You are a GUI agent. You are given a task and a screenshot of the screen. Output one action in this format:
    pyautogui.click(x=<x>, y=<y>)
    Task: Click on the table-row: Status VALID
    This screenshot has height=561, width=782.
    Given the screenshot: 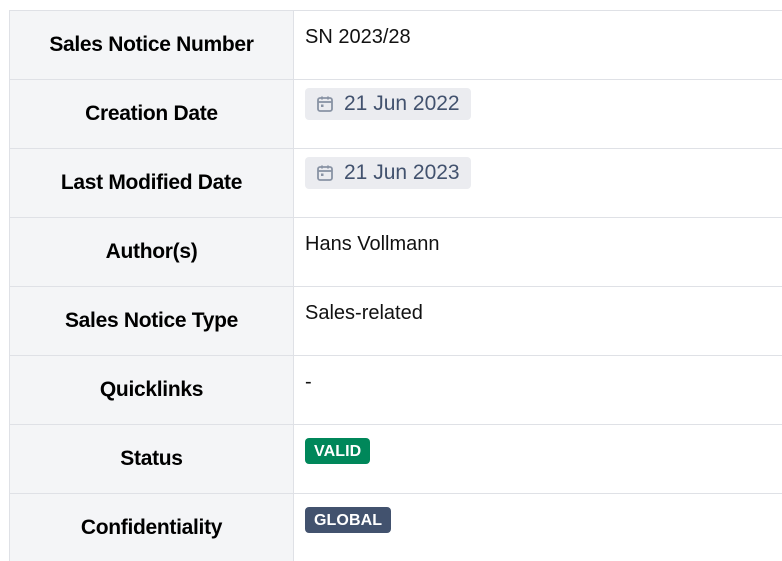 What is the action you would take?
    pyautogui.click(x=395, y=459)
    